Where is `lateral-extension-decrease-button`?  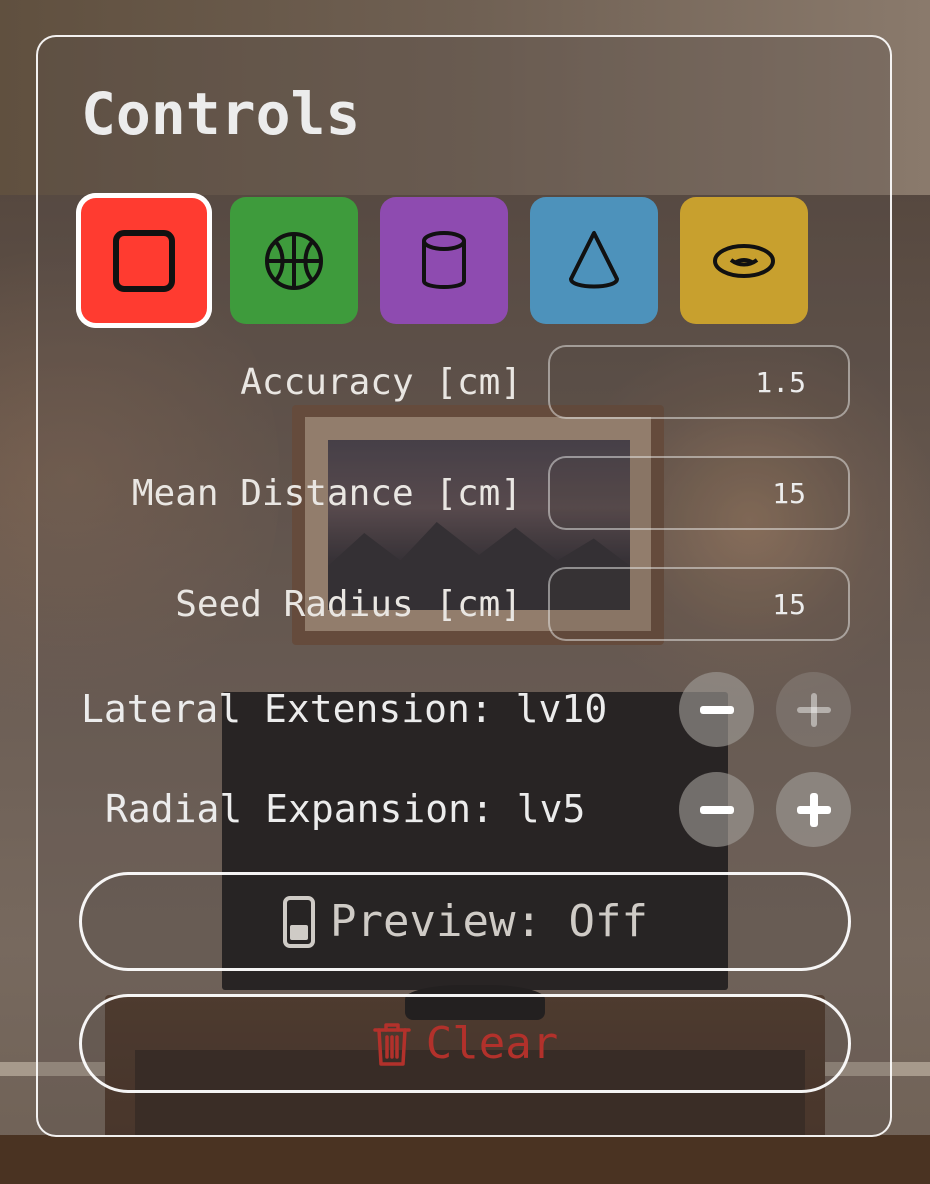 lateral-extension-decrease-button is located at coordinates (716, 709).